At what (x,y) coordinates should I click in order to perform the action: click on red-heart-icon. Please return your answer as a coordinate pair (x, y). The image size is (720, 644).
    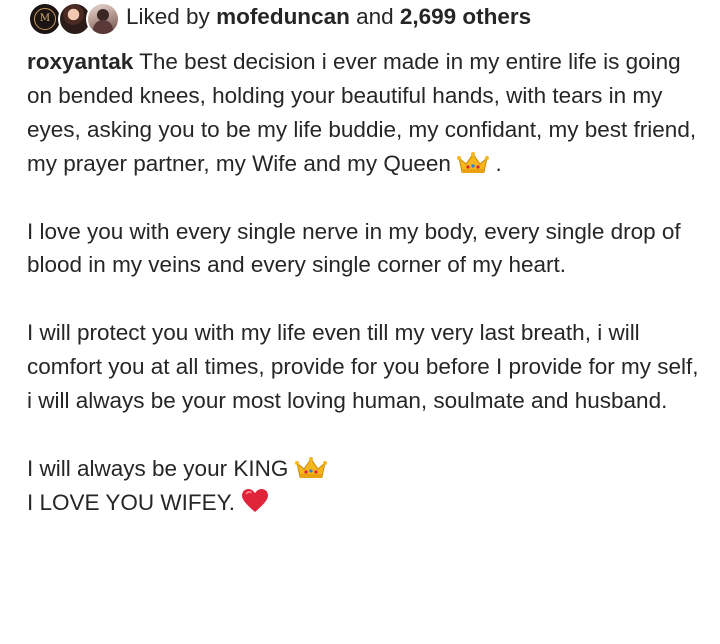
    Looking at the image, I should click on (255, 500).